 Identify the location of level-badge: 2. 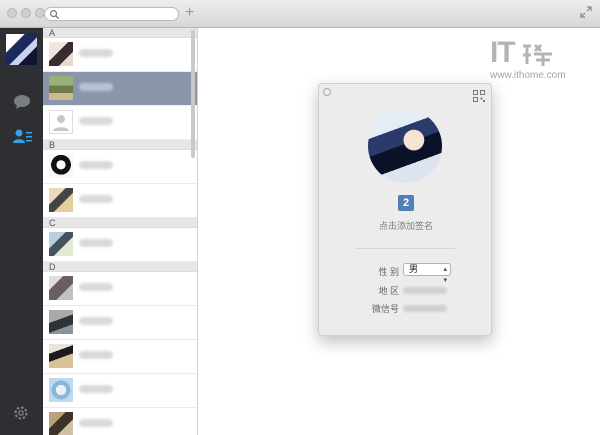
(406, 203).